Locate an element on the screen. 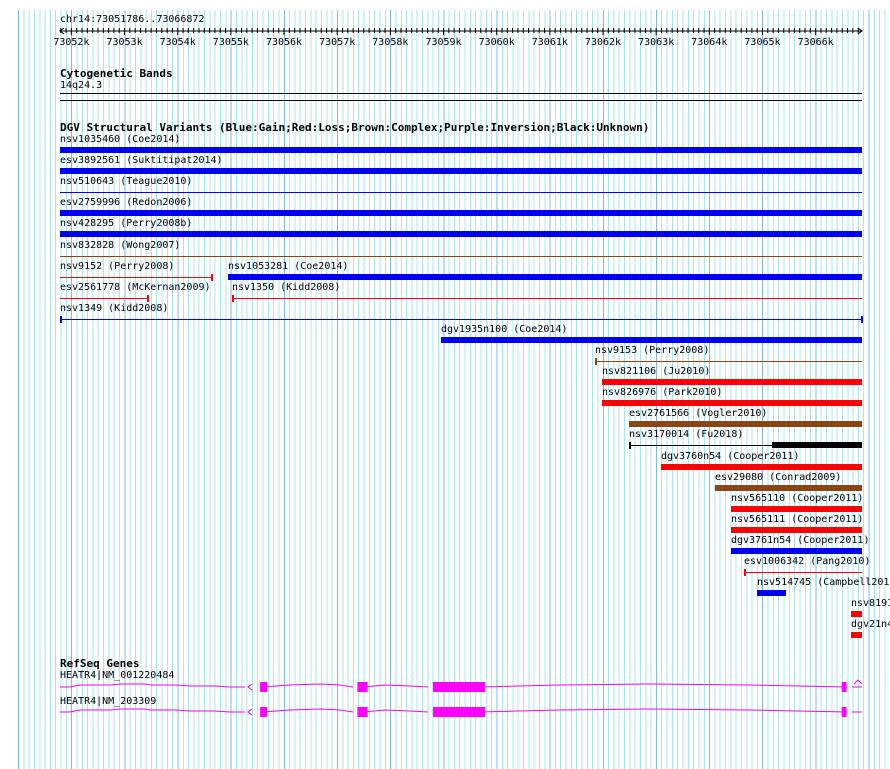 The image size is (890, 769). ruler-tick-label: 73056k is located at coordinates (284, 42).